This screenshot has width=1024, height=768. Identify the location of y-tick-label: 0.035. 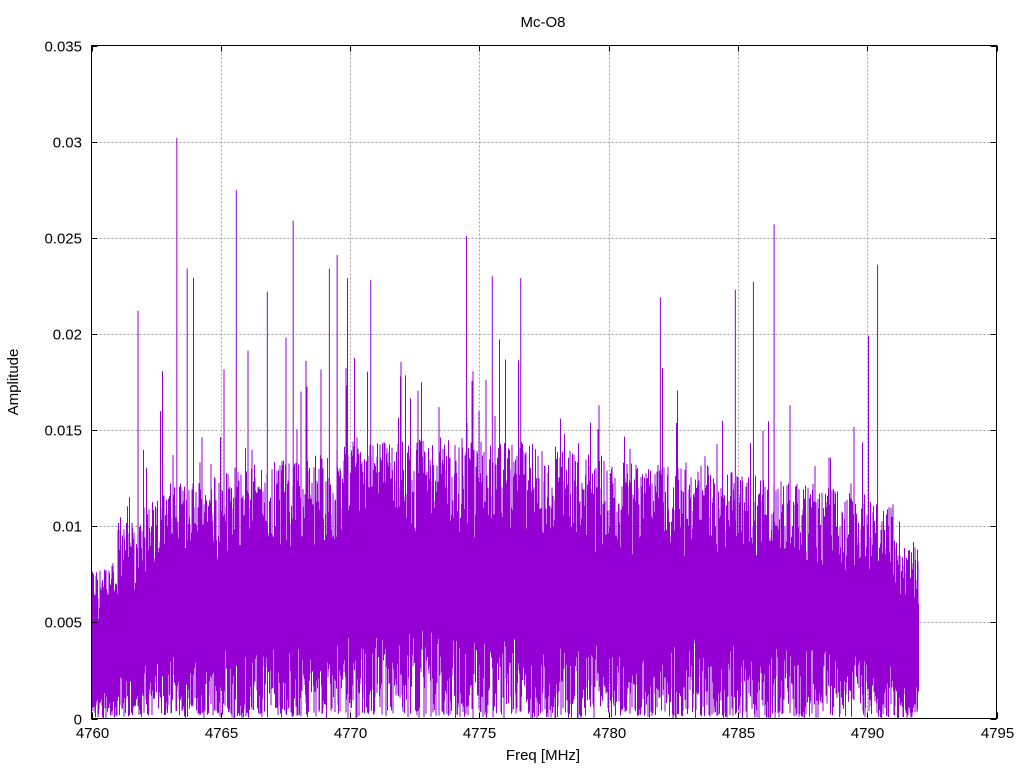
(63, 47).